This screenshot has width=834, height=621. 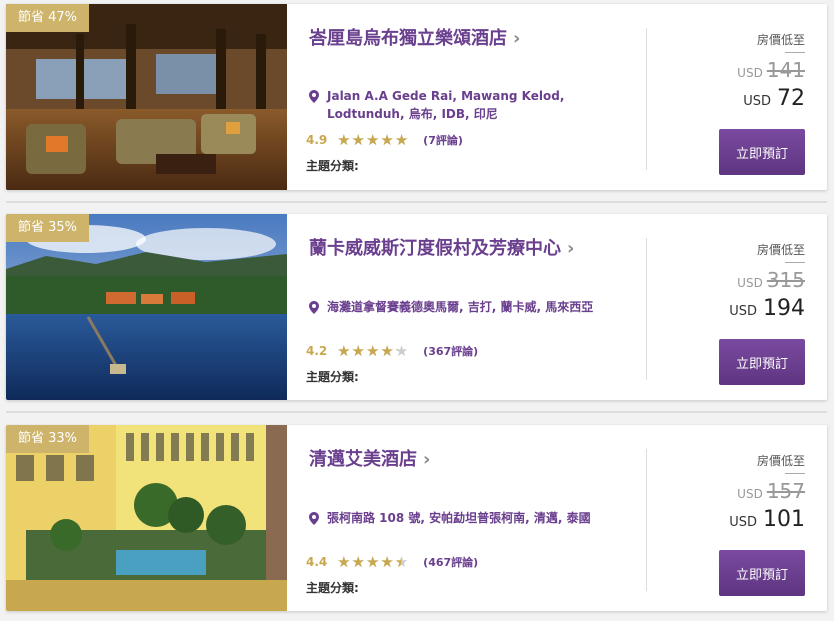 I want to click on hotel-address: 海灘道拿督賽義德奧馬爾, 吉打, 蘭卡威, 馬來西亞, so click(x=469, y=307).